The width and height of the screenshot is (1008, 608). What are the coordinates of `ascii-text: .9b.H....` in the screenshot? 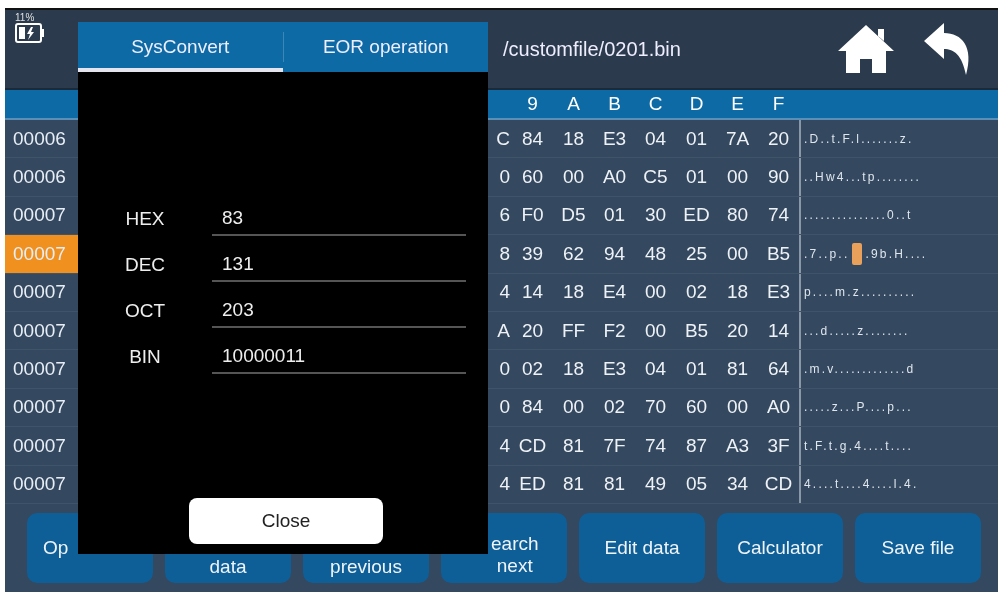 It's located at (896, 253).